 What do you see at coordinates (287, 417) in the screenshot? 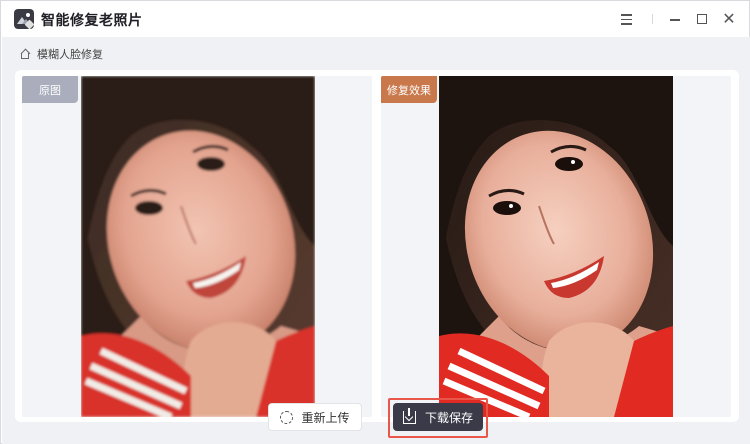
I see `reload-icon` at bounding box center [287, 417].